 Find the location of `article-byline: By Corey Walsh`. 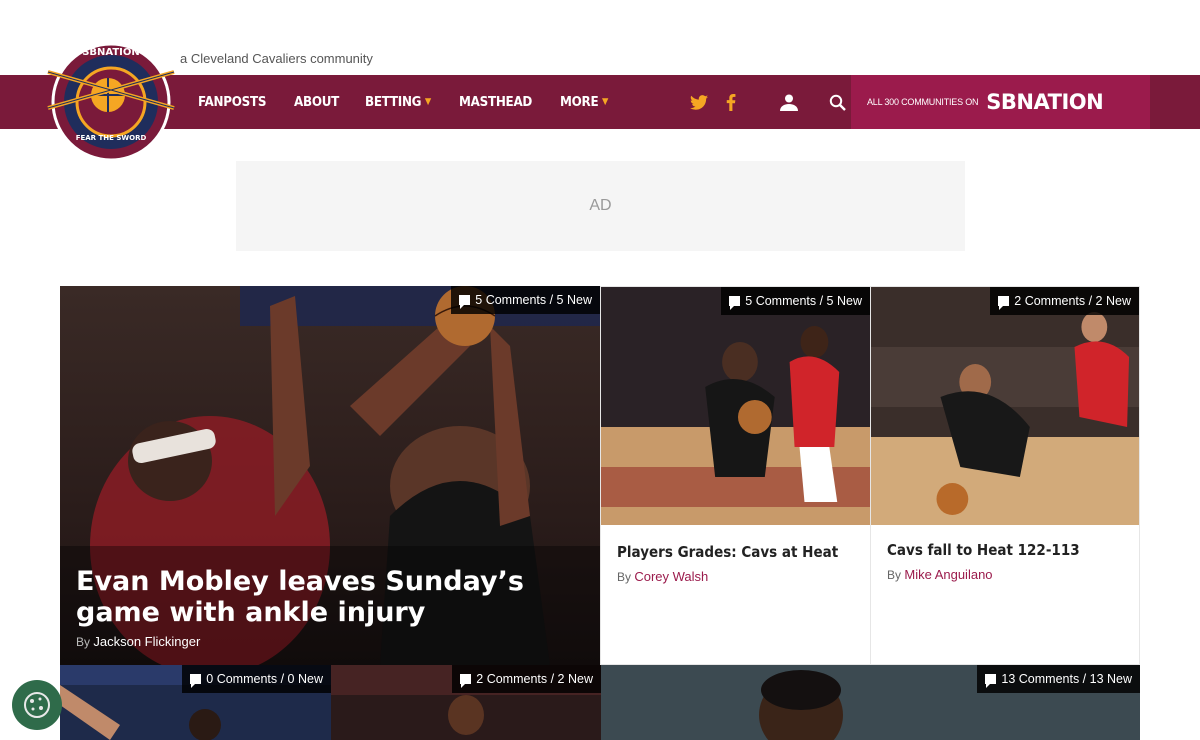

article-byline: By Corey Walsh is located at coordinates (662, 576).